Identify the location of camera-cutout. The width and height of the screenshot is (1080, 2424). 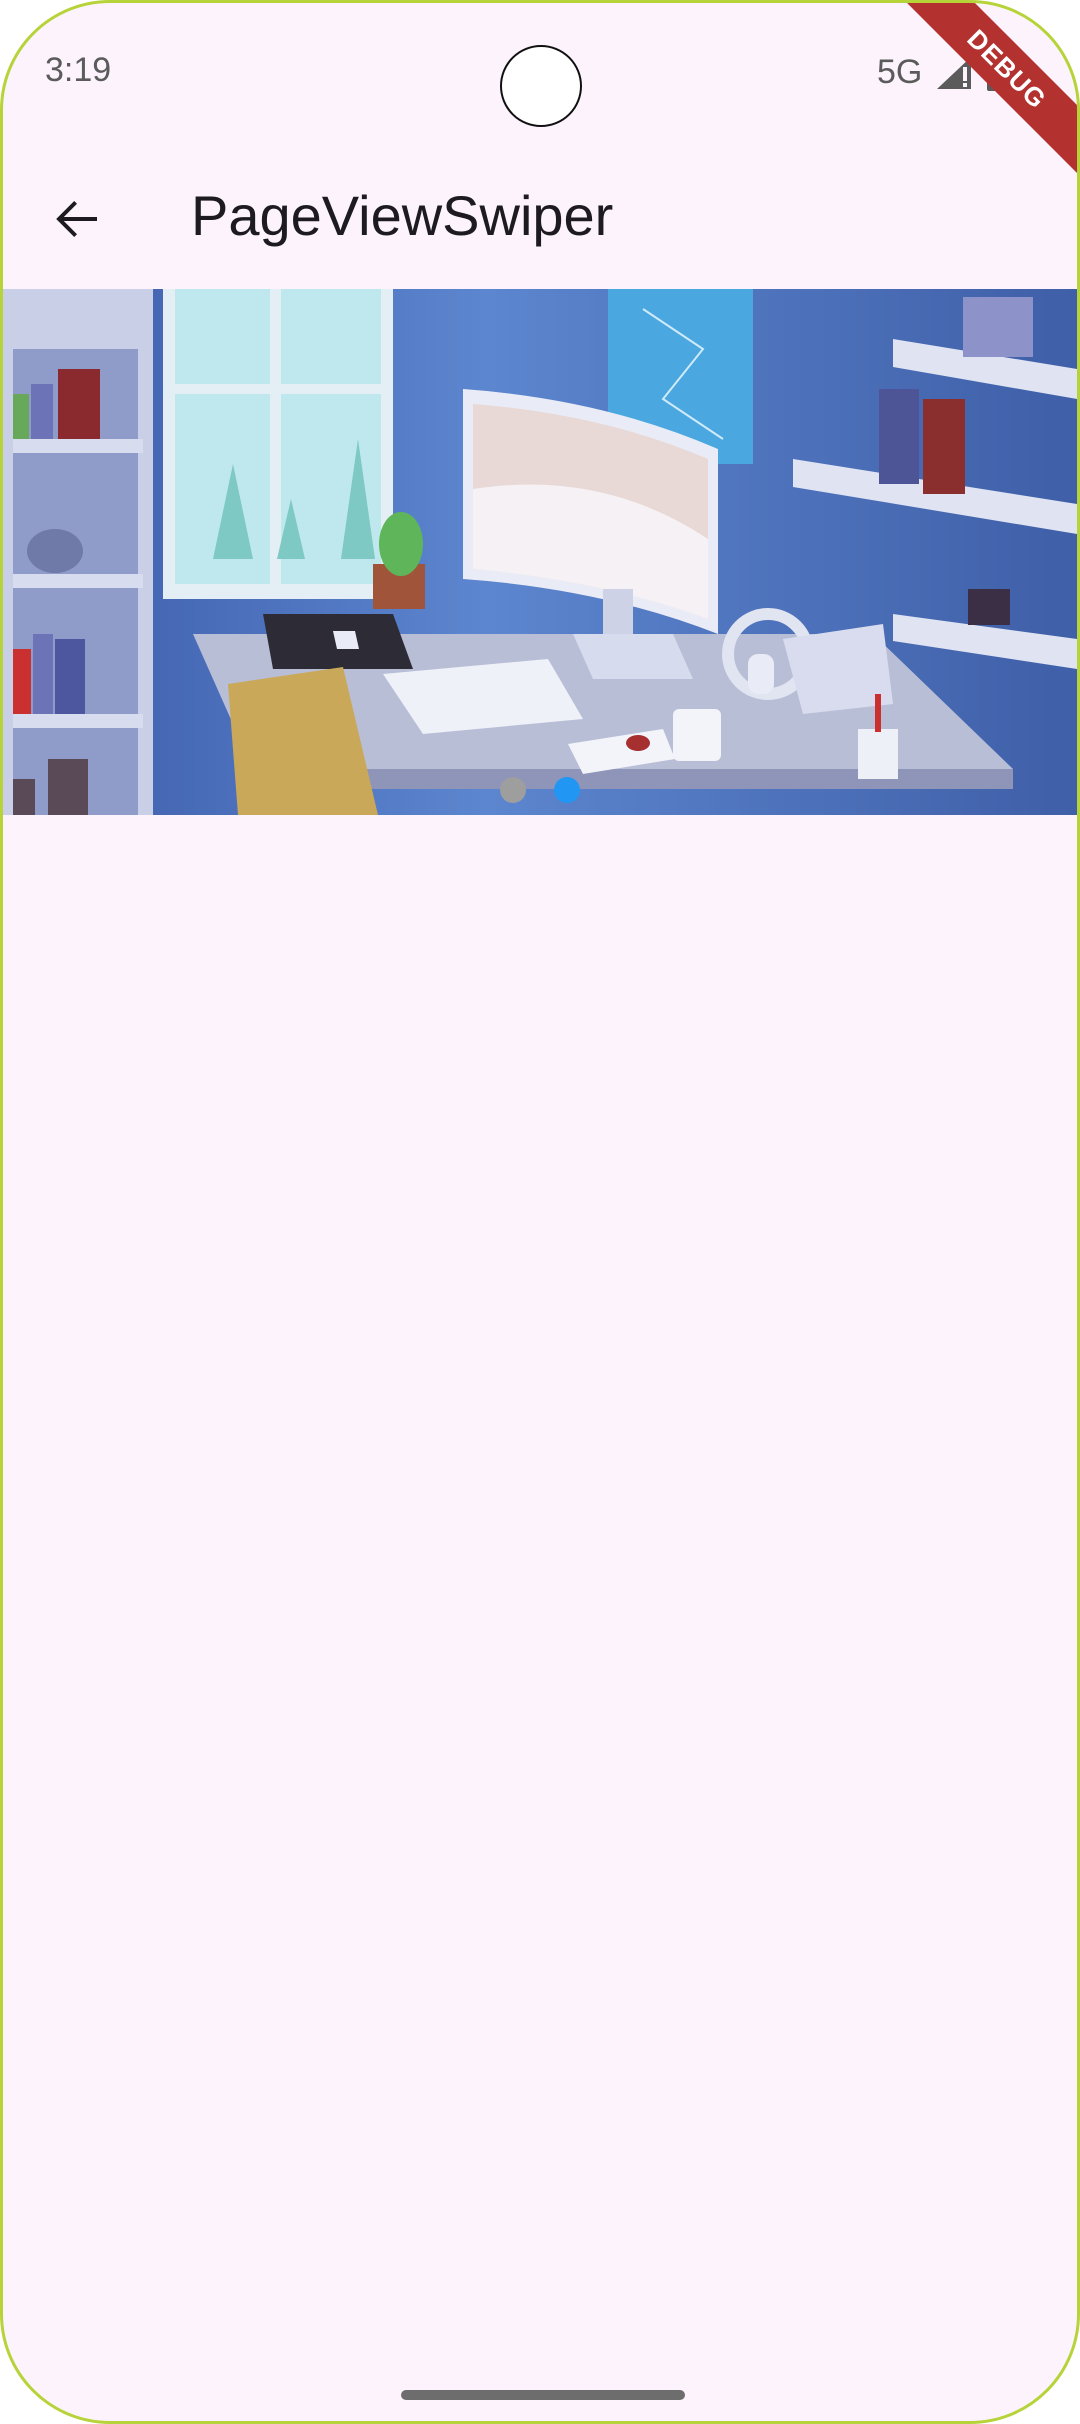
(541, 86).